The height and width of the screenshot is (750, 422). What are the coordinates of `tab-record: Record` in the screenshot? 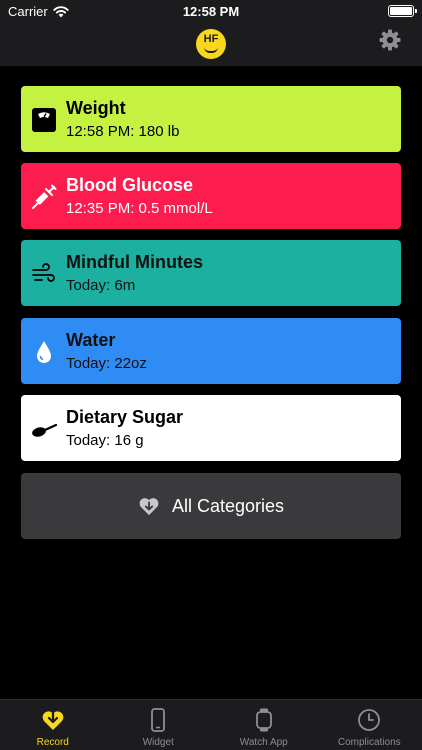 It's located at (53, 725).